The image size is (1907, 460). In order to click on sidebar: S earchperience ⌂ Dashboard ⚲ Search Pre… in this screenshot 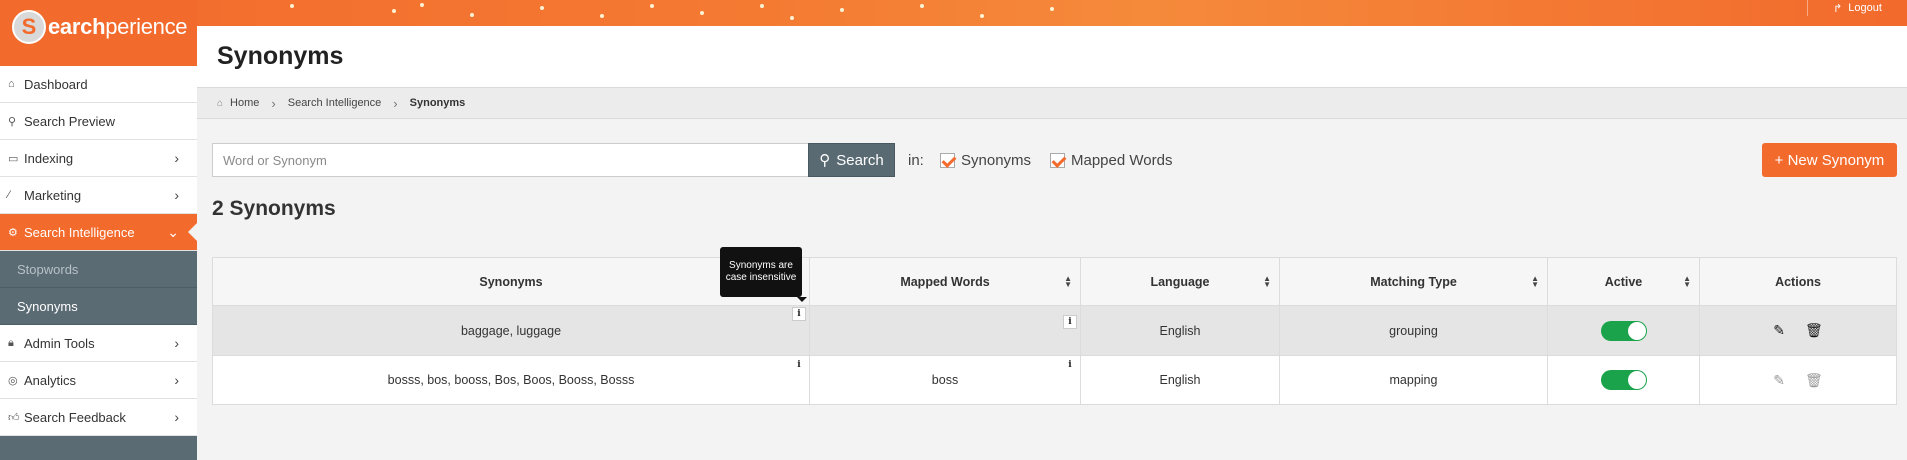, I will do `click(98, 230)`.